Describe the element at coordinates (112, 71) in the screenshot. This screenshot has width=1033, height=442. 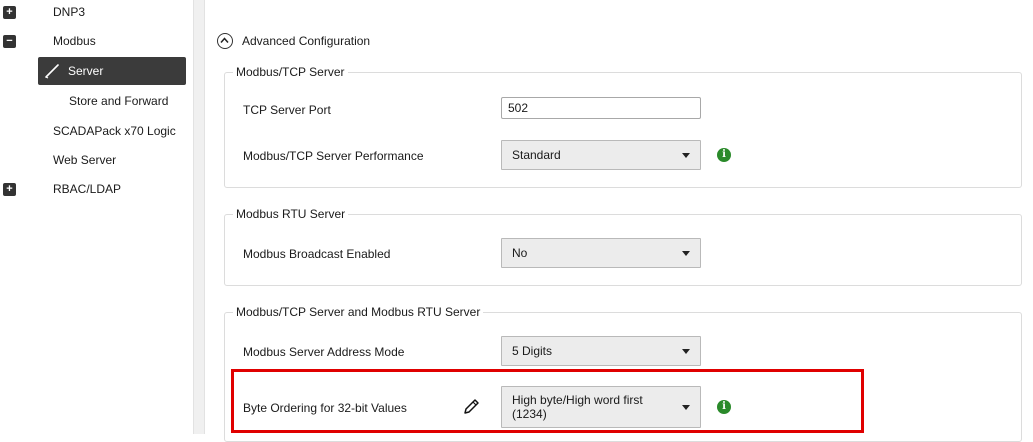
I see `tree-item-server: Server` at that location.